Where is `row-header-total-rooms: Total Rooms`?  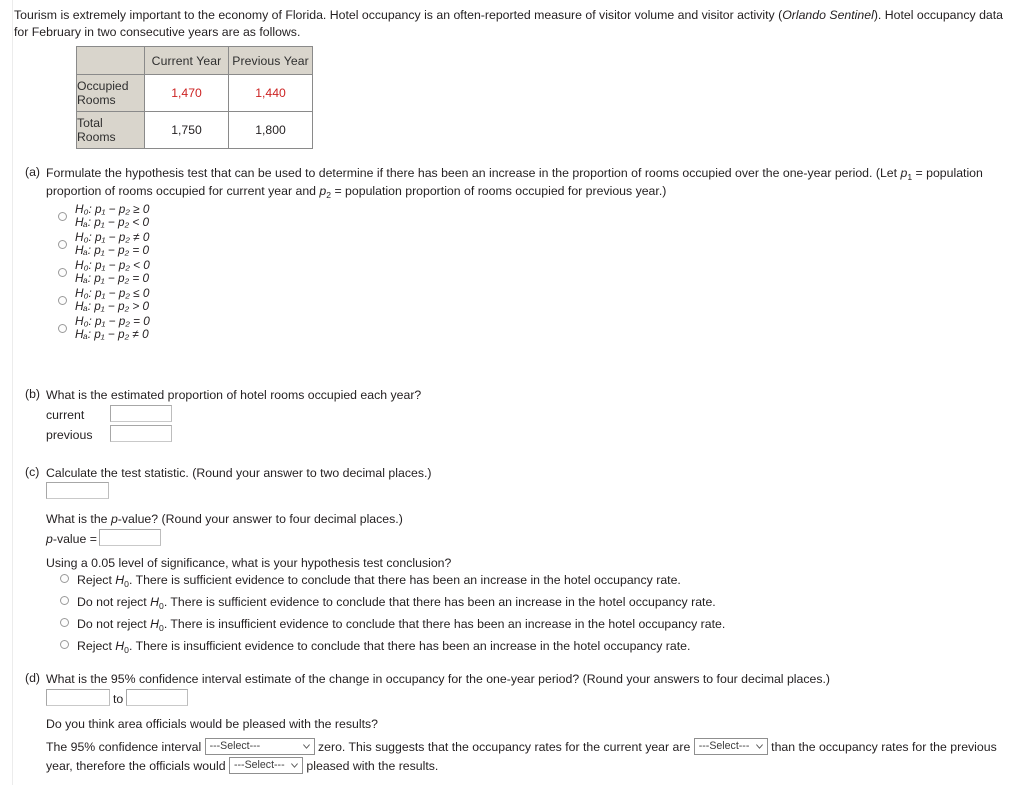 row-header-total-rooms: Total Rooms is located at coordinates (110, 130).